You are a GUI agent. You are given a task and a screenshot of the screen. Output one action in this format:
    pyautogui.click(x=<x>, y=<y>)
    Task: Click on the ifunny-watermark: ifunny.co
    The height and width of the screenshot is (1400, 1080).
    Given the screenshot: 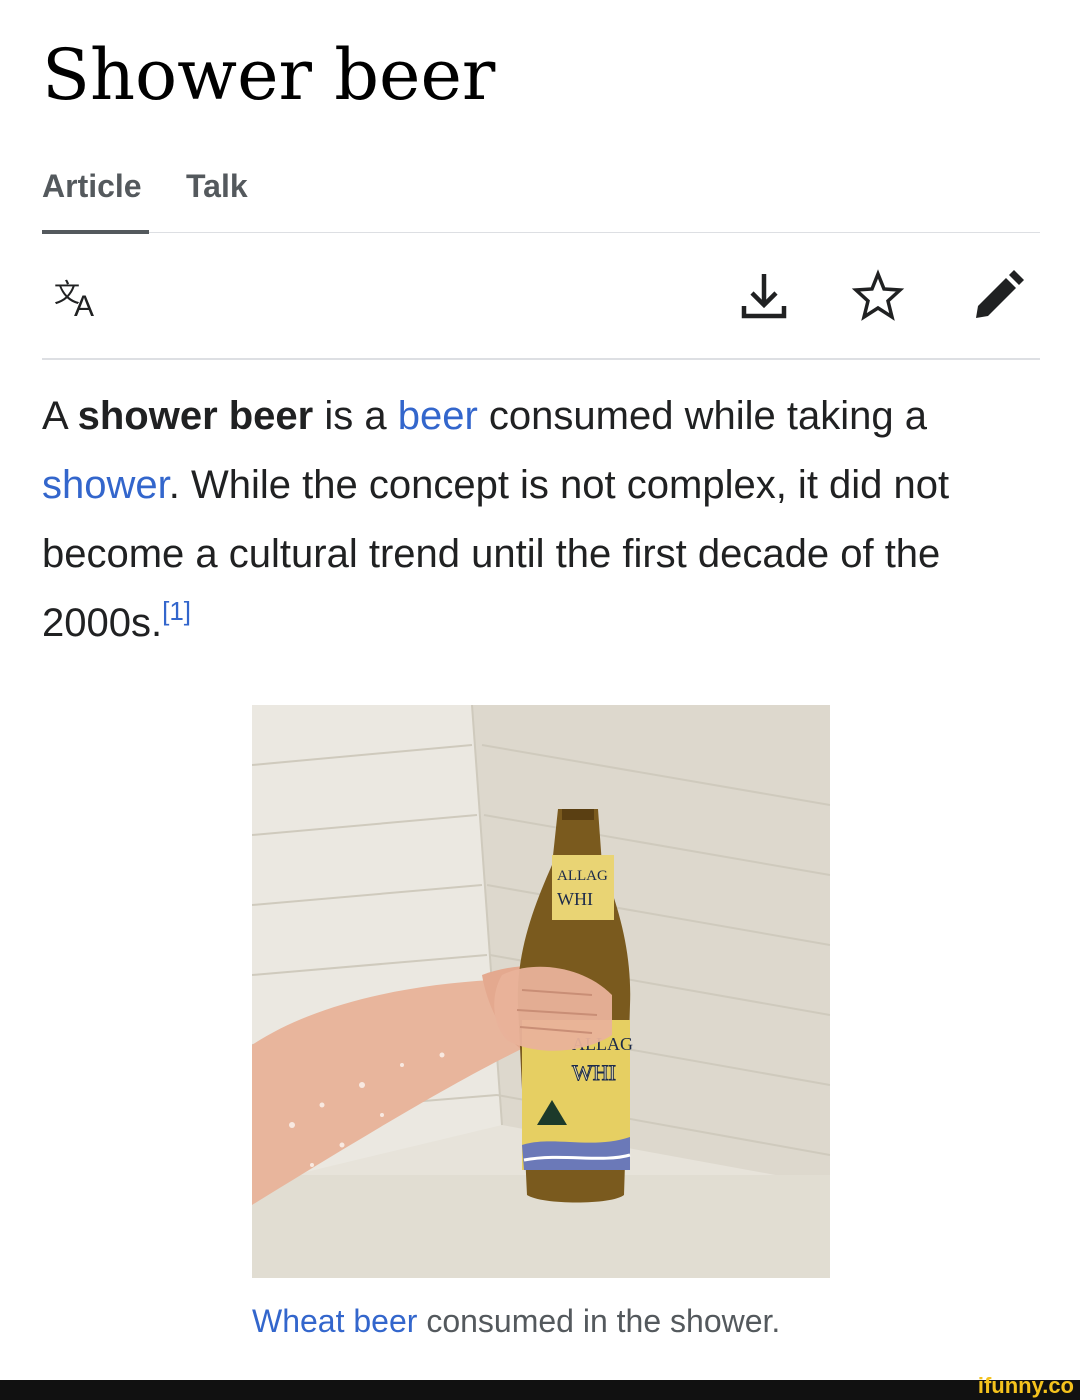 What is the action you would take?
    pyautogui.click(x=1025, y=1385)
    